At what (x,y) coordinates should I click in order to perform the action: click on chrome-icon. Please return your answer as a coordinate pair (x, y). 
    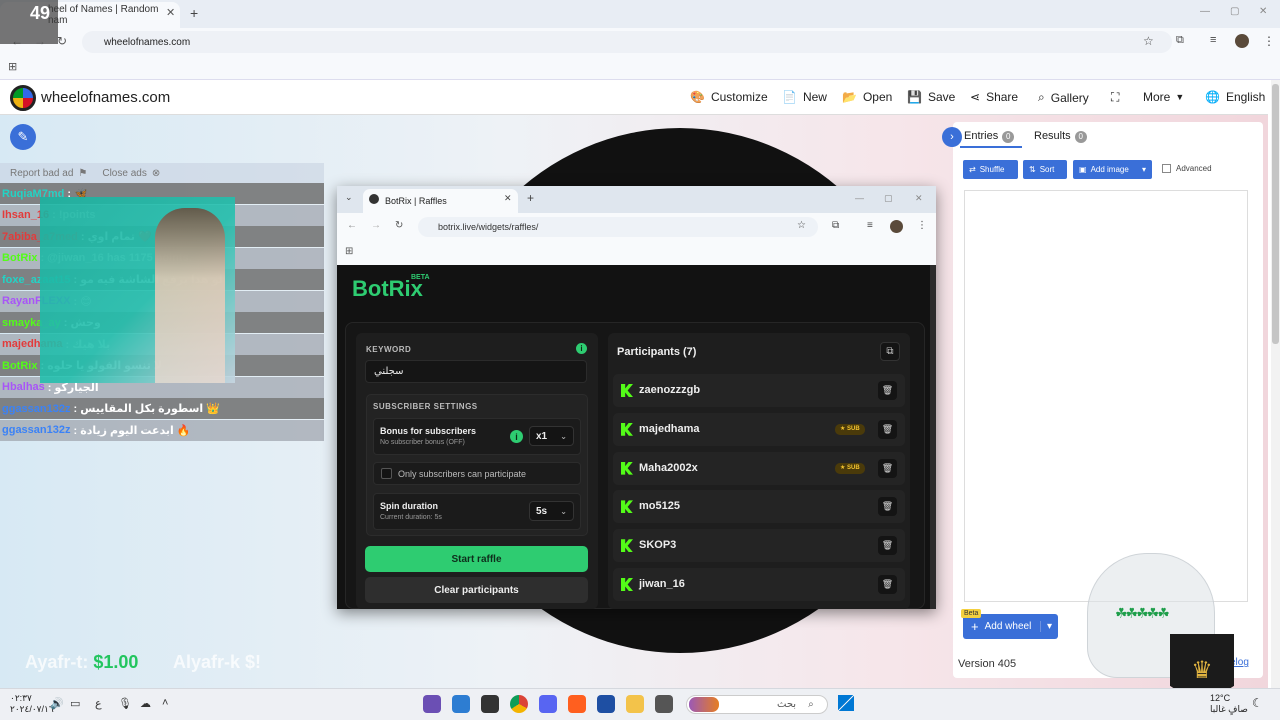
    Looking at the image, I should click on (519, 704).